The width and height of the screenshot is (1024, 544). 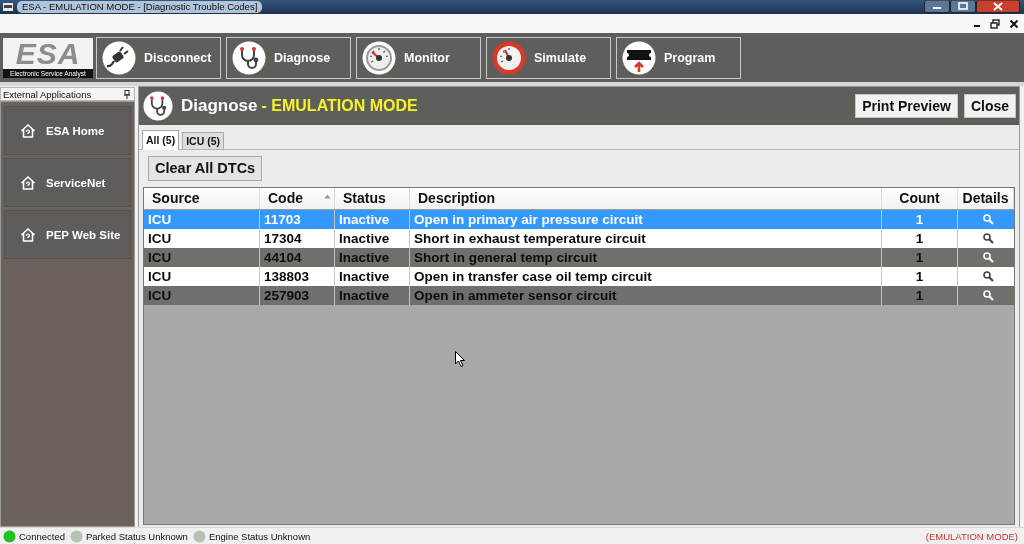 What do you see at coordinates (140, 7) in the screenshot?
I see `window-title: ESA - EMULATION MODE - [Diagnostic Trouble Codes]` at bounding box center [140, 7].